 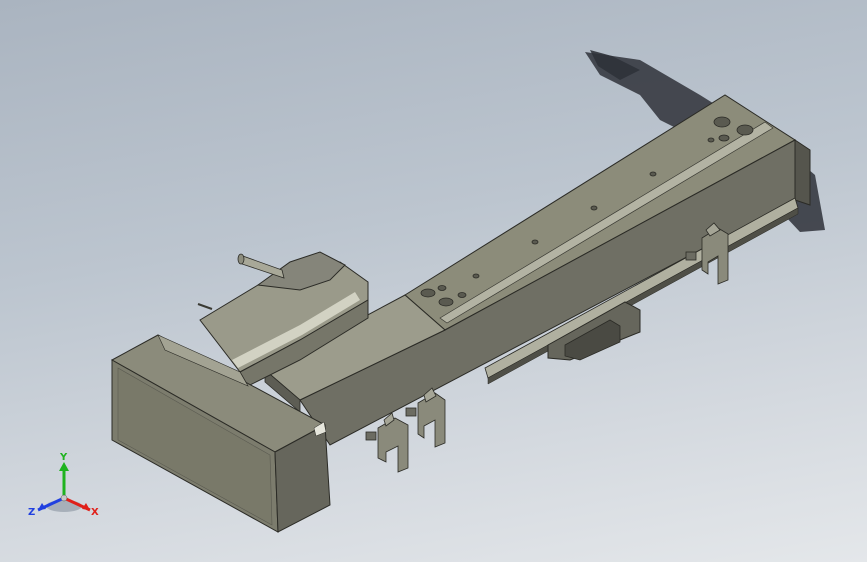 What do you see at coordinates (64, 488) in the screenshot?
I see `orientation-triad: X Y Z` at bounding box center [64, 488].